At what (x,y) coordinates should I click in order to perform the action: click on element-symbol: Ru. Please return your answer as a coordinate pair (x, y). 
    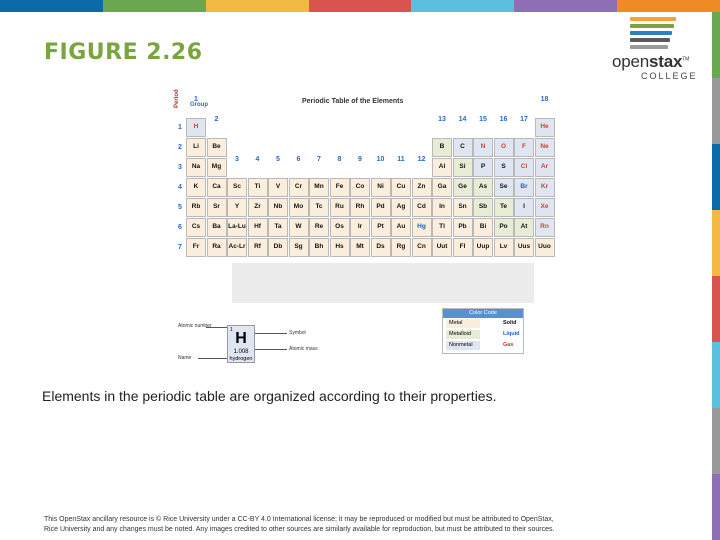
    Looking at the image, I should click on (339, 206).